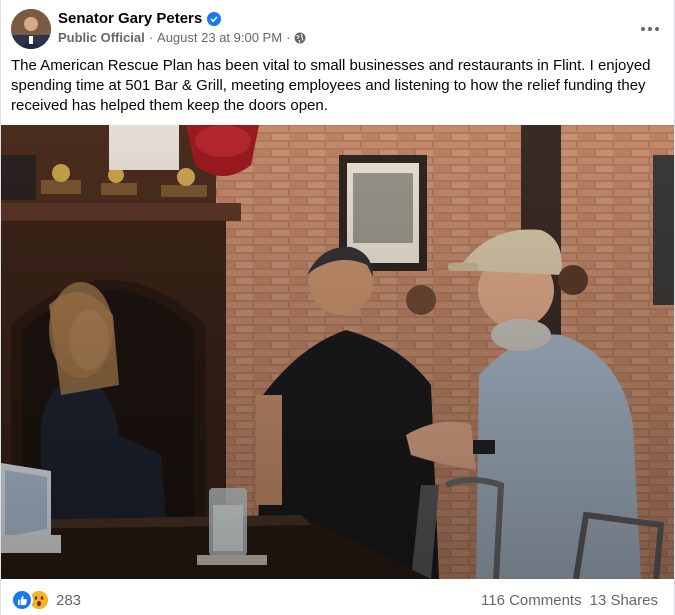 This screenshot has width=675, height=615. Describe the element at coordinates (643, 29) in the screenshot. I see `more-horizontal-icon` at that location.